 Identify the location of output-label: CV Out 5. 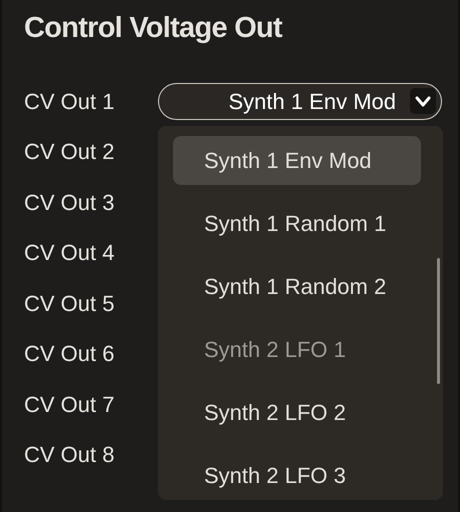
(70, 304).